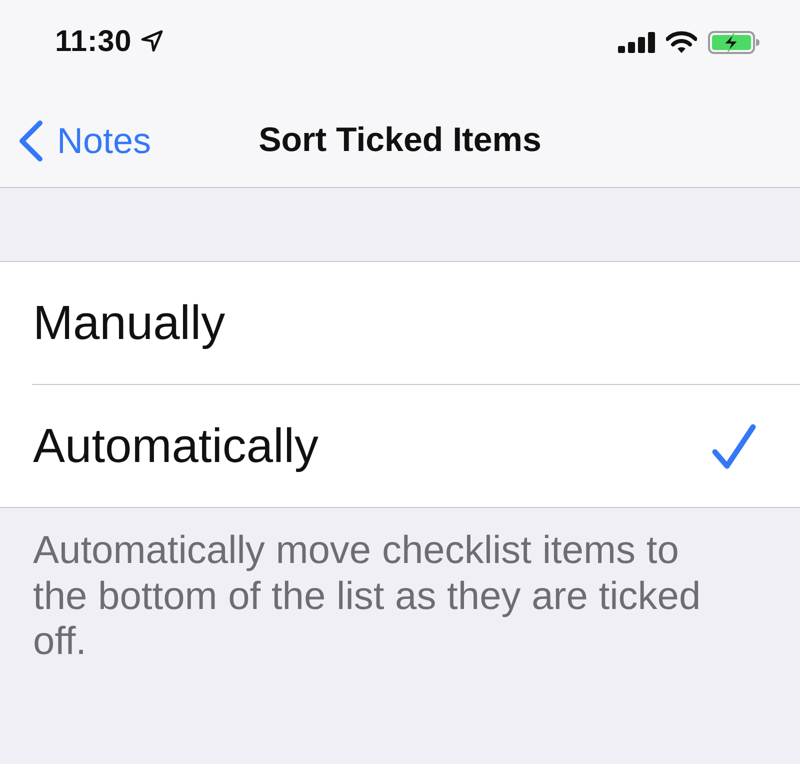 The height and width of the screenshot is (764, 800). Describe the element at coordinates (93, 42) in the screenshot. I see `status-time: 11:30` at that location.